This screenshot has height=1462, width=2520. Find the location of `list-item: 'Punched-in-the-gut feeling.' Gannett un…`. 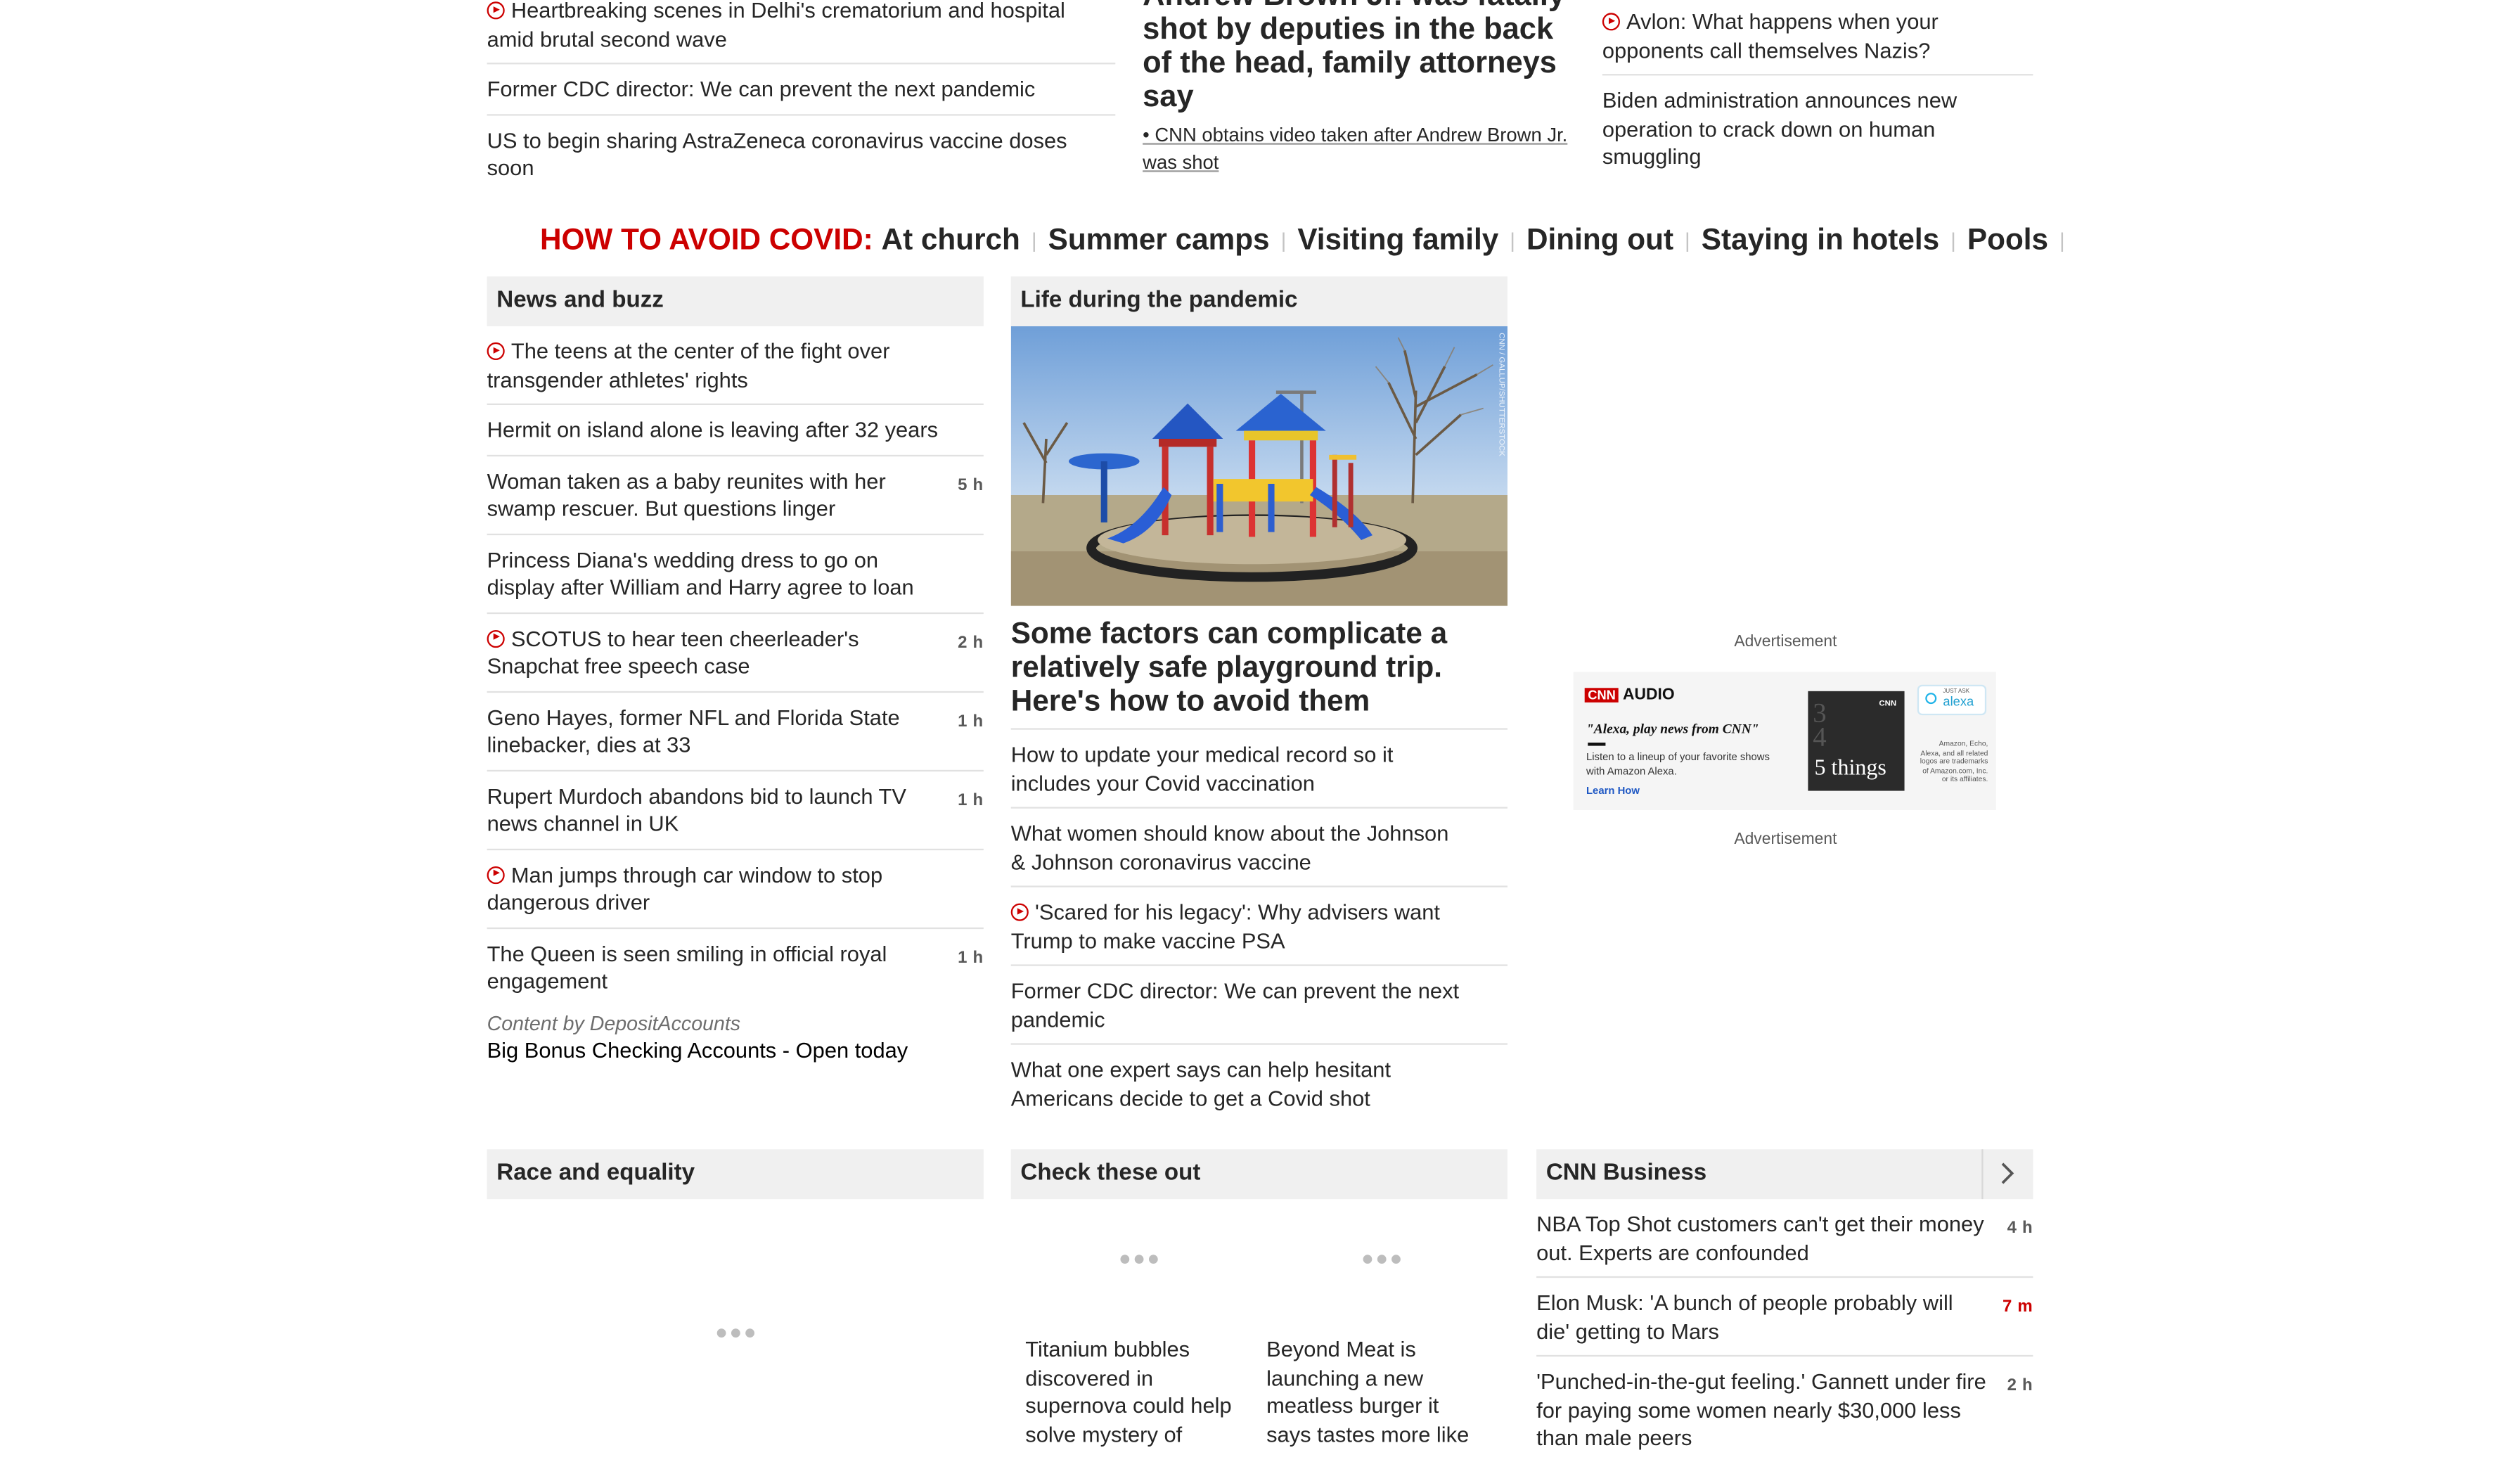

list-item: 'Punched-in-the-gut feeling.' Gannett un… is located at coordinates (1785, 1409).